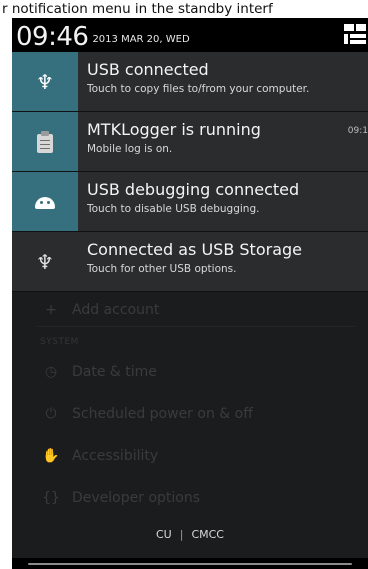 The height and width of the screenshot is (569, 368). What do you see at coordinates (141, 39) in the screenshot?
I see `date-label: 2013 MAR 20, WED` at bounding box center [141, 39].